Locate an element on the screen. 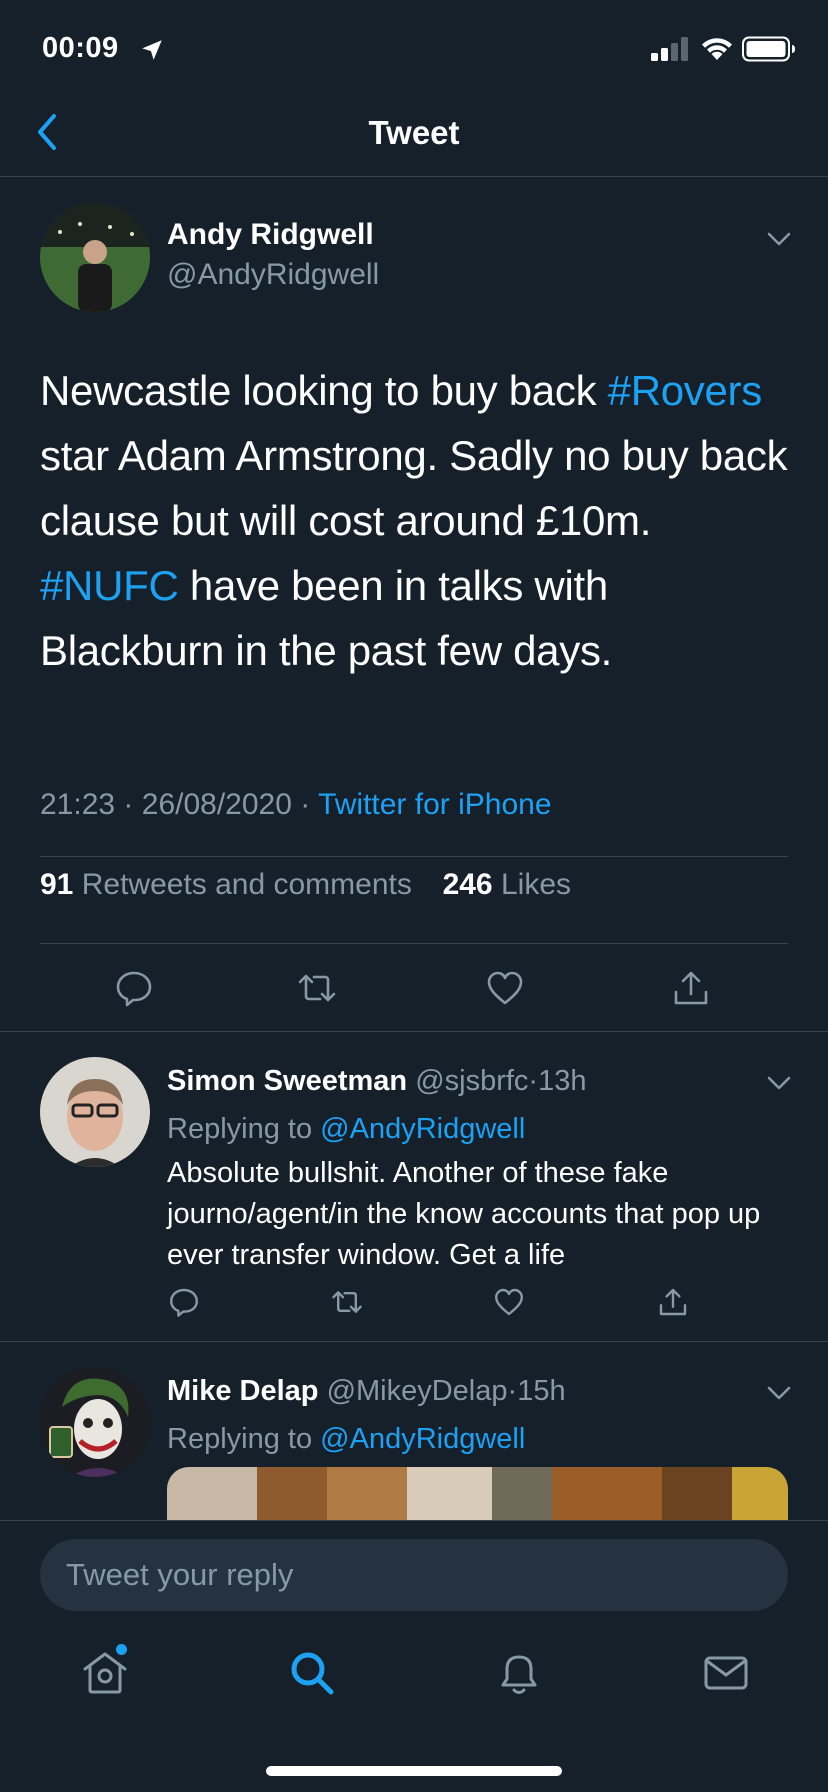 This screenshot has width=828, height=1792. status-time: 00:09 is located at coordinates (80, 48).